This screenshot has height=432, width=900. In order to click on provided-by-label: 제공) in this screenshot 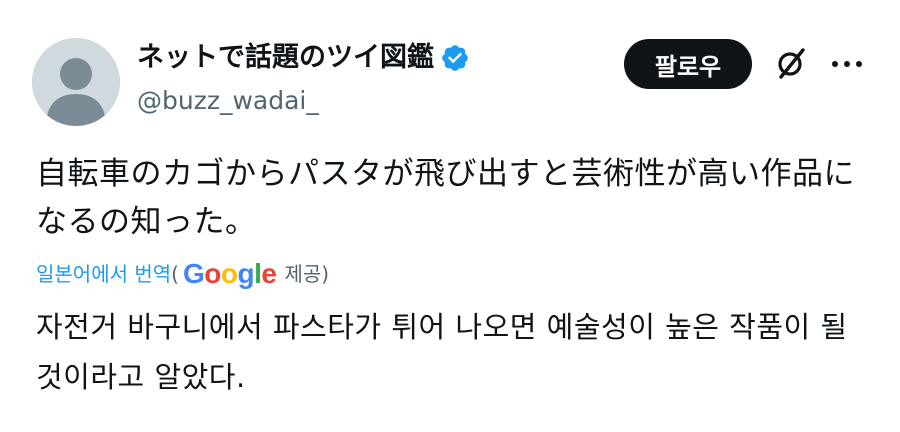, I will do `click(307, 274)`.